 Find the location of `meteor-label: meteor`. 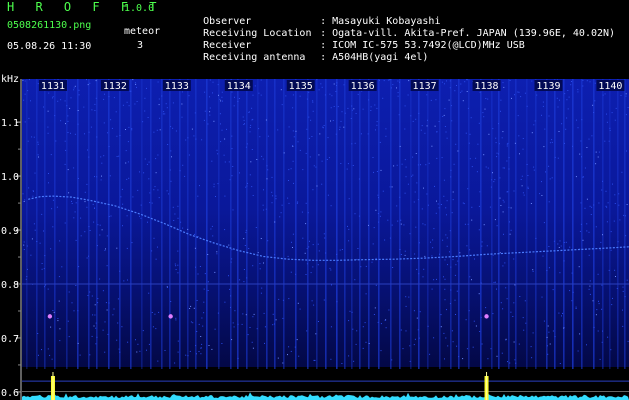

meteor-label: meteor is located at coordinates (142, 31).